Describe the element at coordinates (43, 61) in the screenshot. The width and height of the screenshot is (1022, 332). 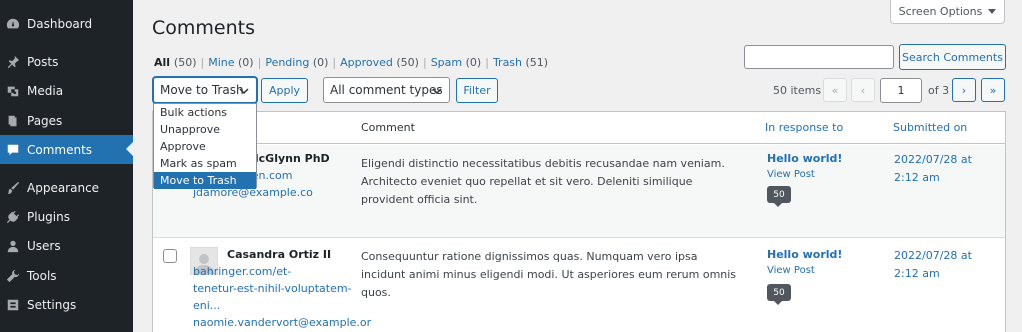
I see `sidebar-item-label: Posts` at that location.